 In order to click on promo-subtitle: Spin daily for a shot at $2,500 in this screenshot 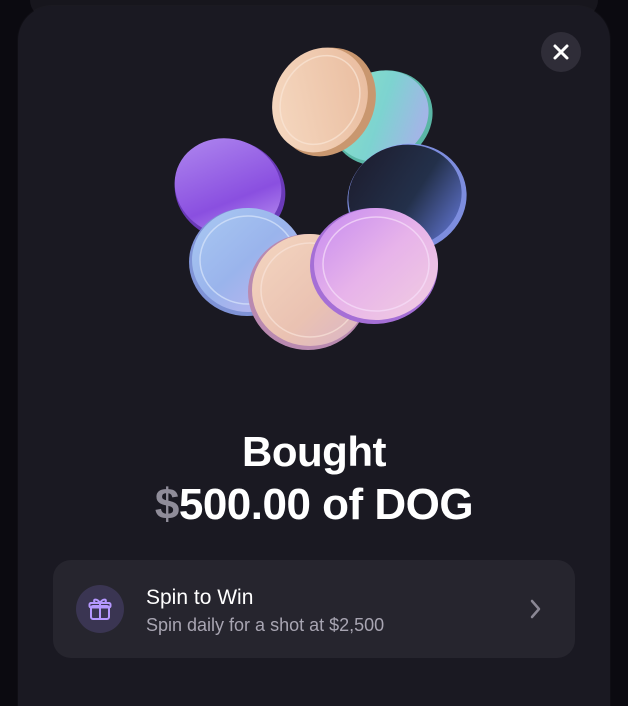, I will do `click(265, 625)`.